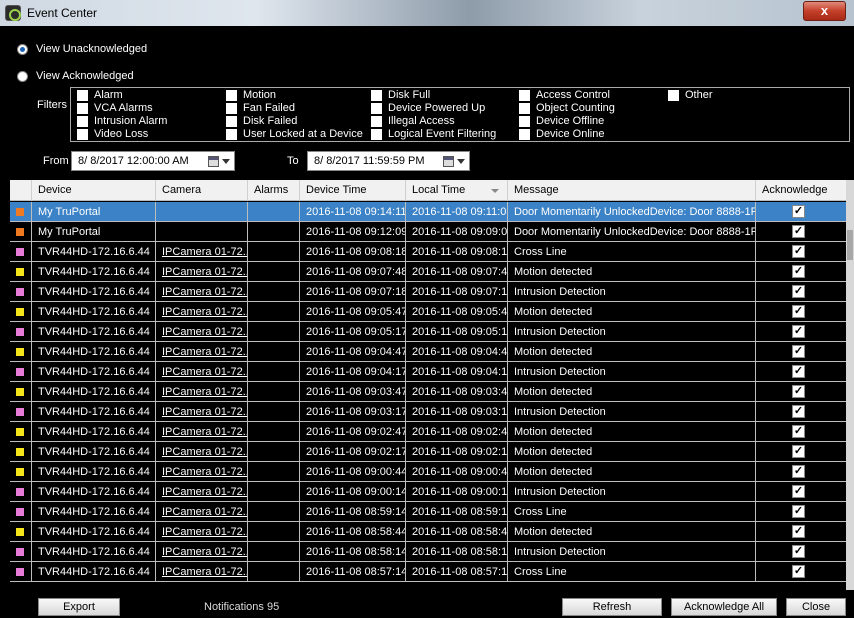 This screenshot has width=854, height=618. I want to click on window-close-button: x, so click(824, 11).